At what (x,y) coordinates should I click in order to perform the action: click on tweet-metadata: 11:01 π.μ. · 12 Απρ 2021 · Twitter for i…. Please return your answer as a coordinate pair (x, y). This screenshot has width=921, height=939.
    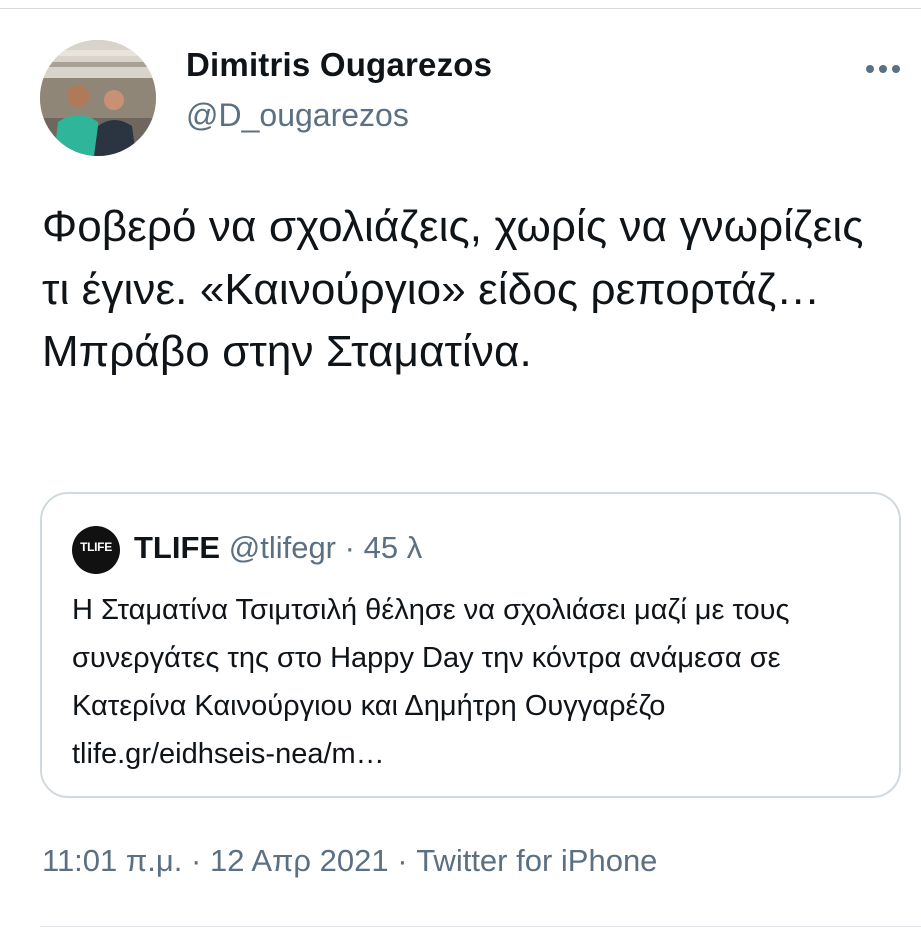
    Looking at the image, I should click on (349, 861).